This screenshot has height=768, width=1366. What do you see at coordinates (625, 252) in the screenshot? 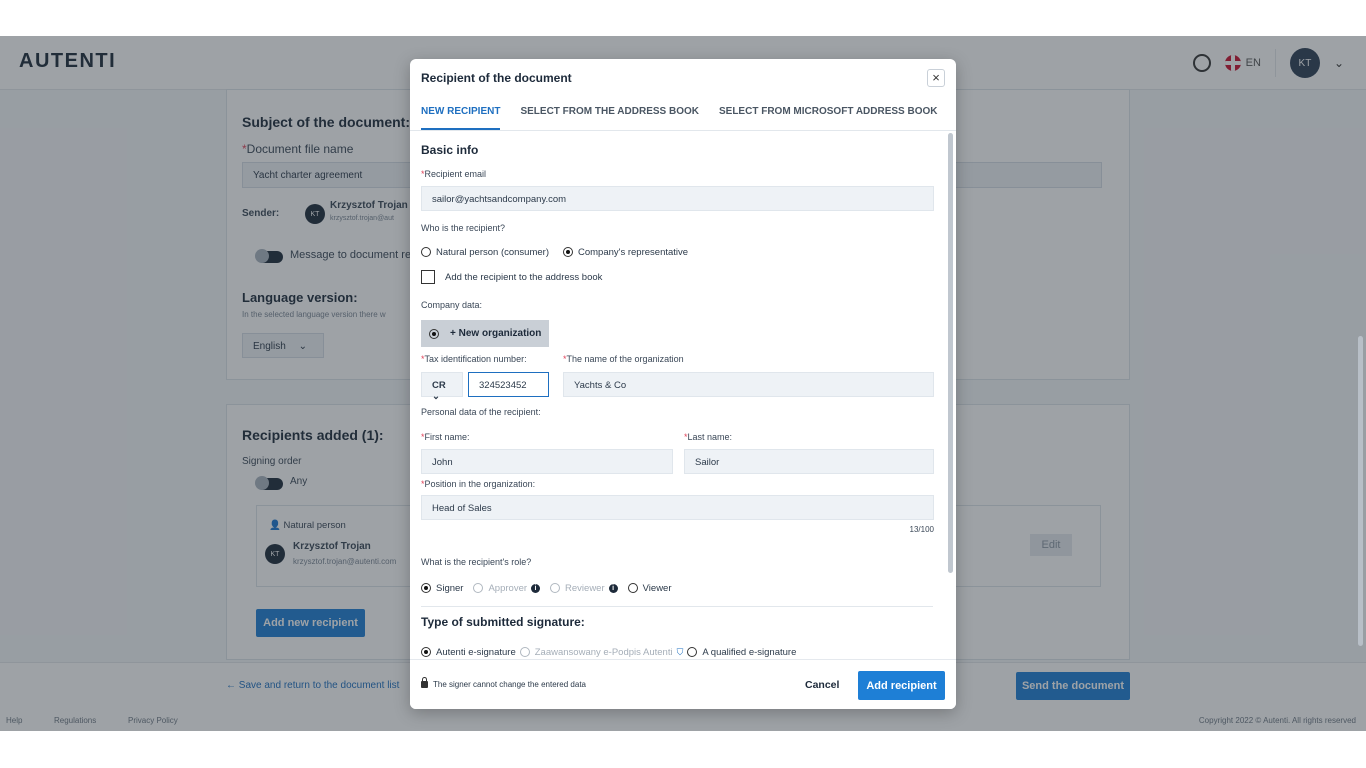
I see `radio-company-representative: Company's representative` at bounding box center [625, 252].